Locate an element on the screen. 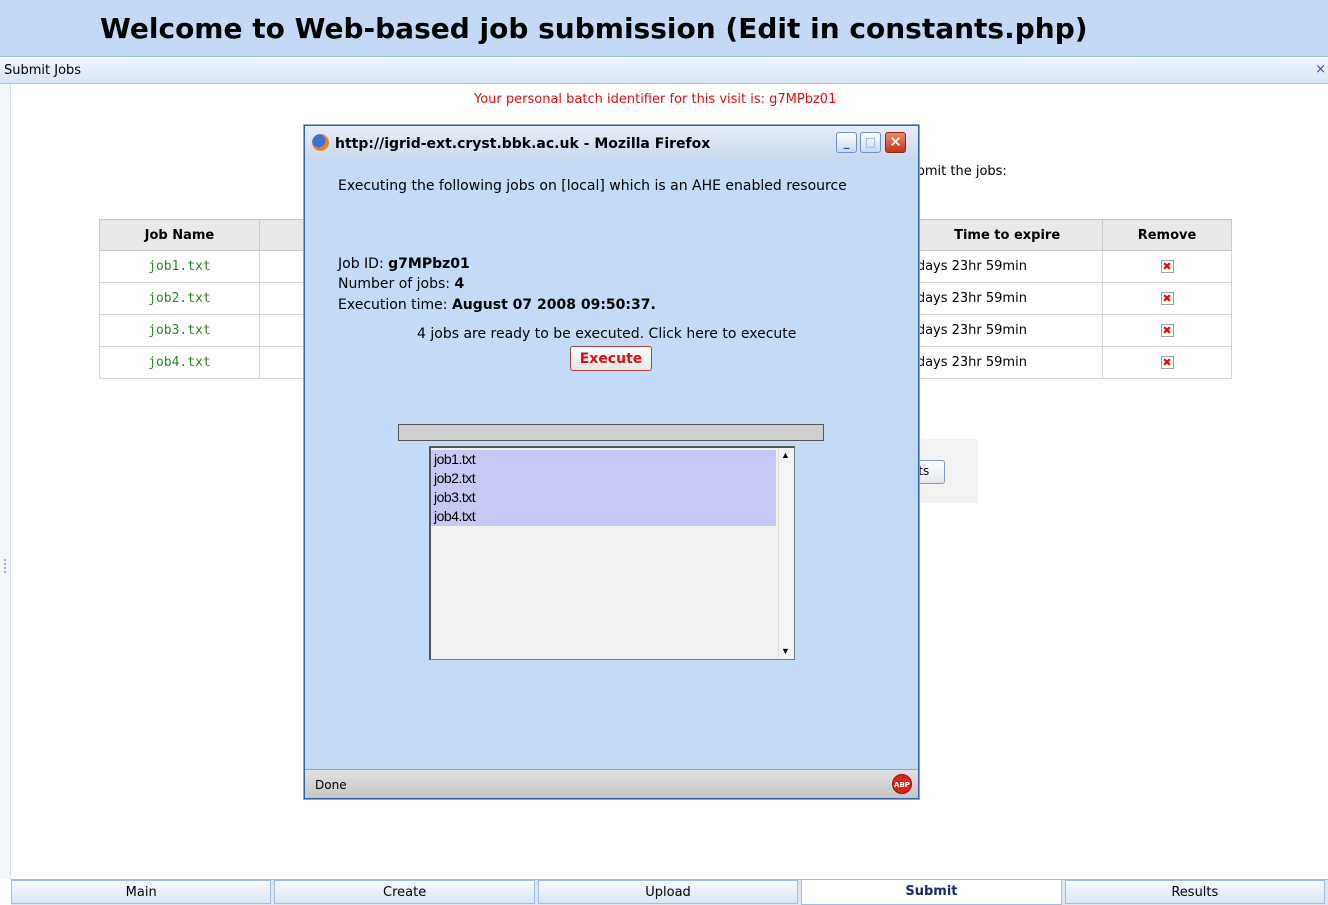  job-name: job3.txt is located at coordinates (179, 330).